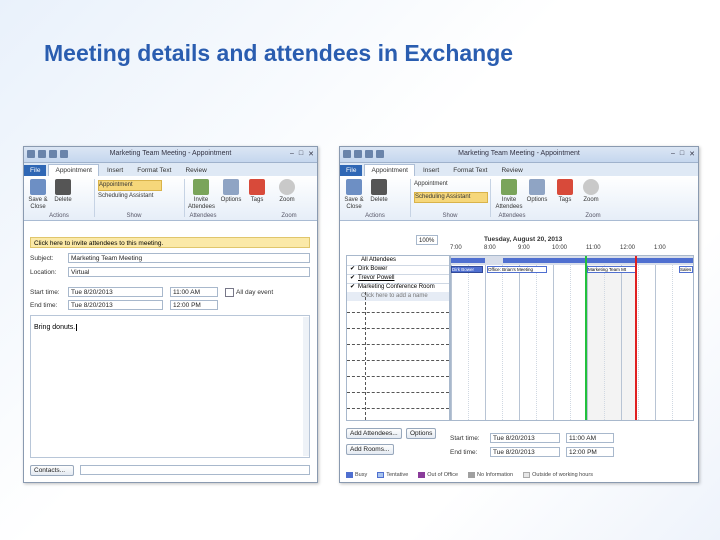 Image resolution: width=720 pixels, height=540 pixels. I want to click on group-show: Show, so click(450, 216).